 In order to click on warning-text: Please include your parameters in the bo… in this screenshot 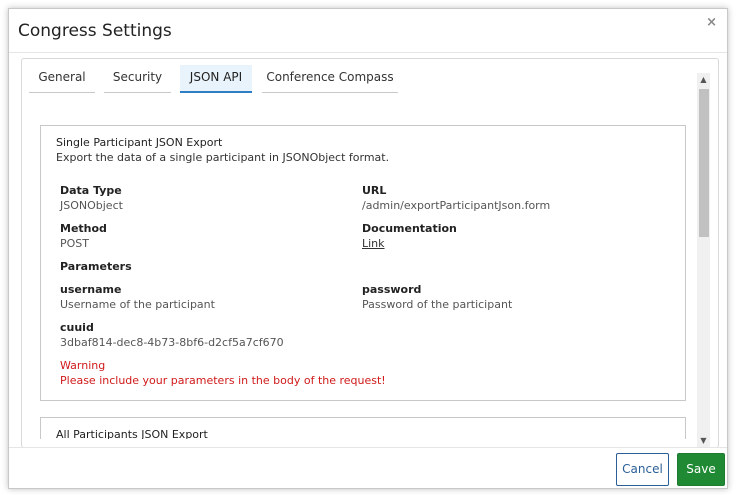, I will do `click(223, 380)`.